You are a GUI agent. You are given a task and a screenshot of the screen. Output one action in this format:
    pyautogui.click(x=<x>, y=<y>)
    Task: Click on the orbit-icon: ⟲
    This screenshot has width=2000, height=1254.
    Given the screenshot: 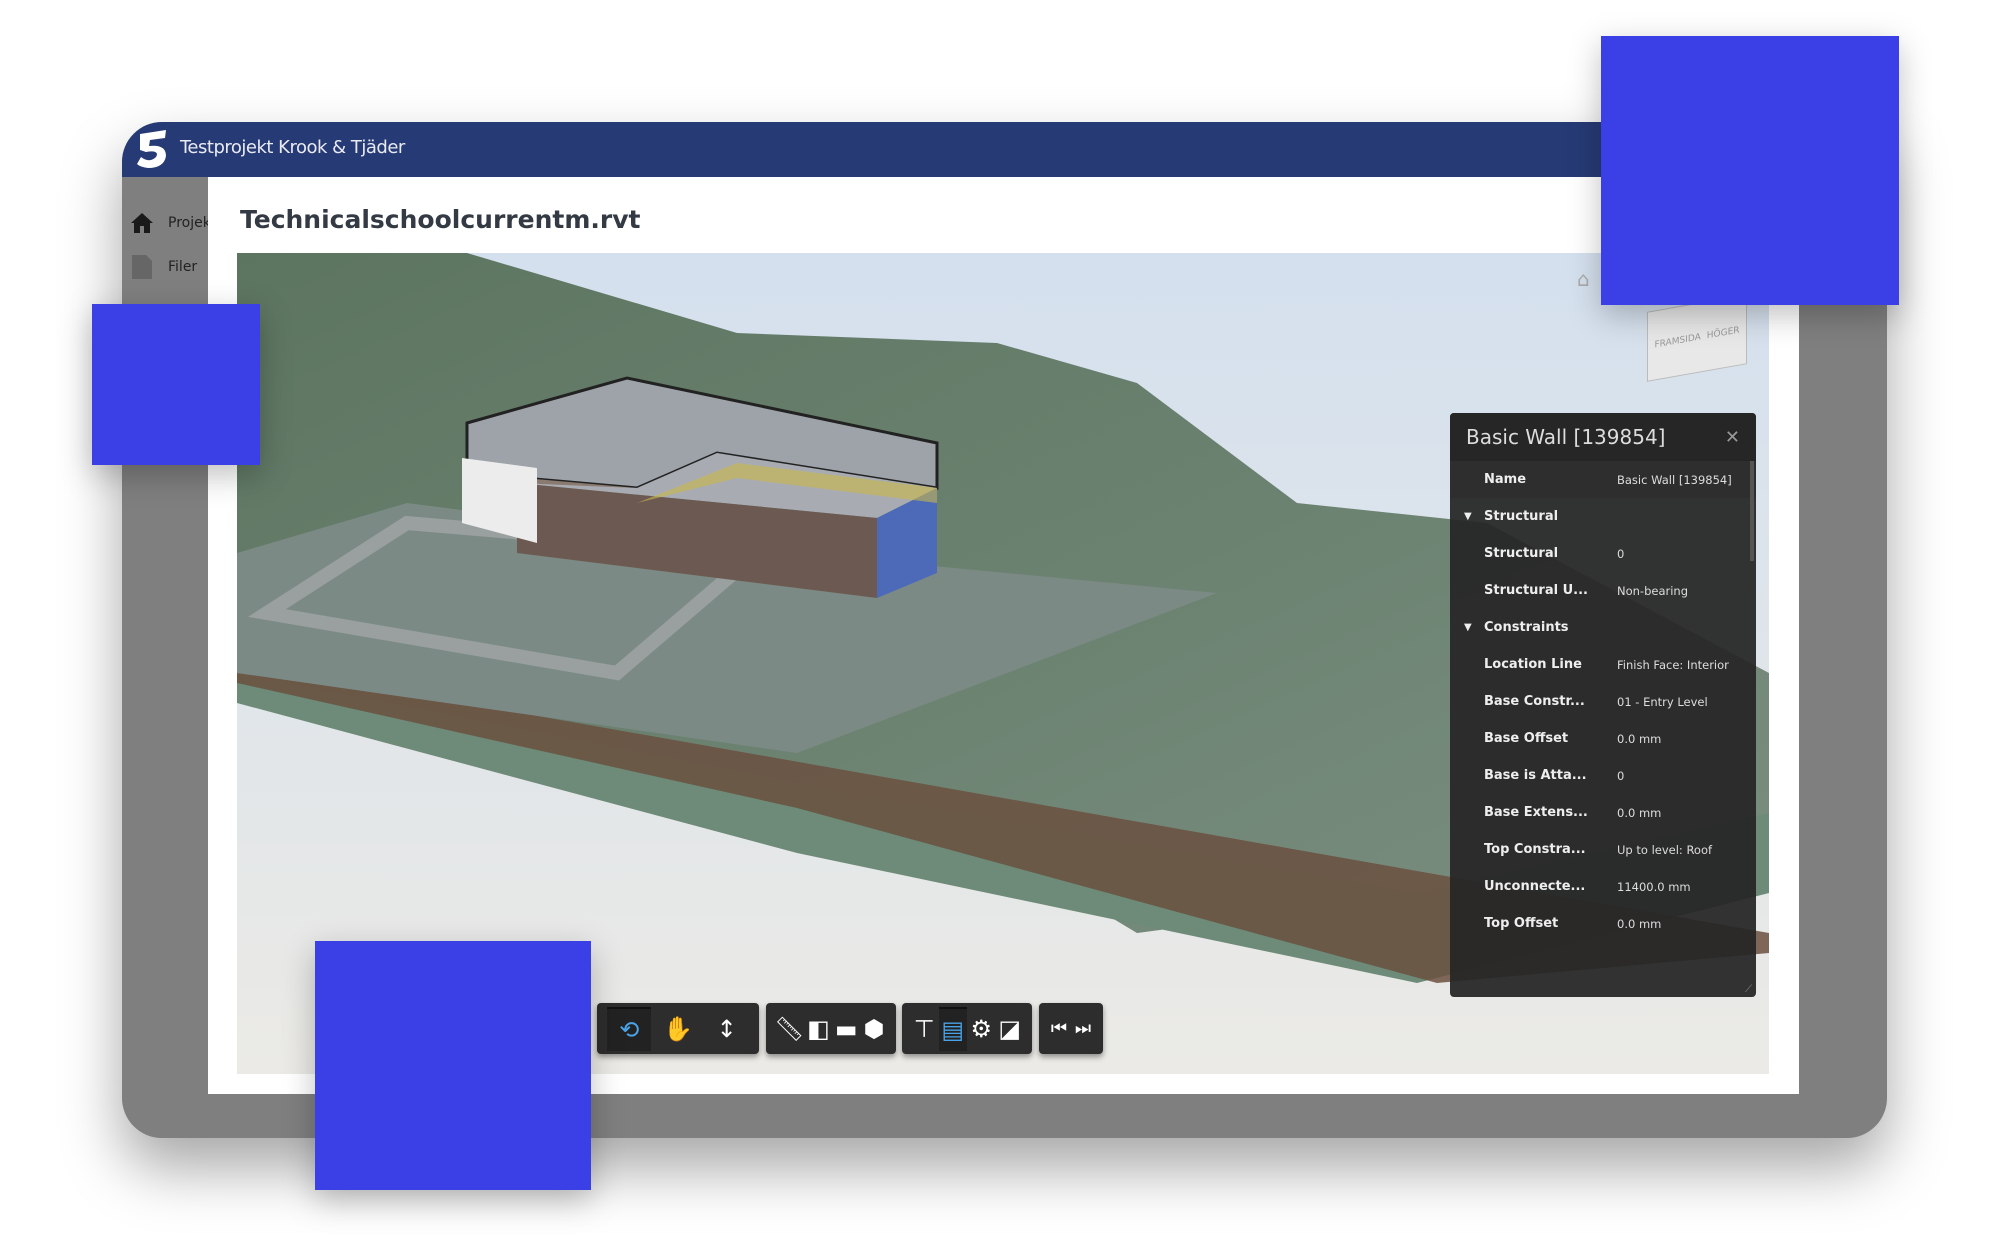 What is the action you would take?
    pyautogui.click(x=629, y=1028)
    